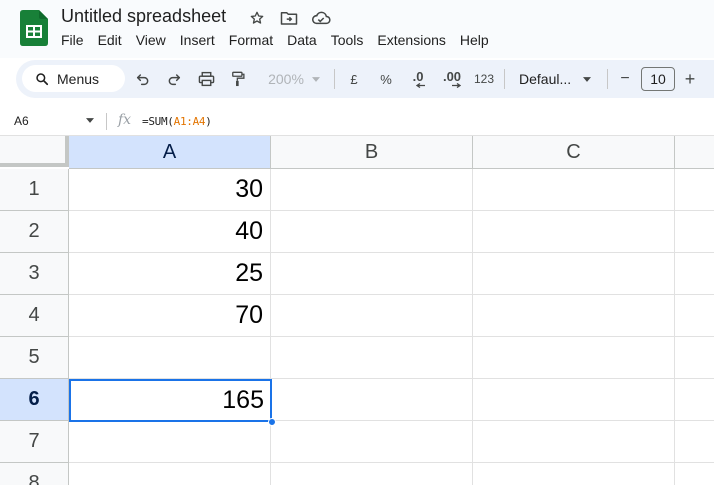  I want to click on cell-a1: 30, so click(170, 190).